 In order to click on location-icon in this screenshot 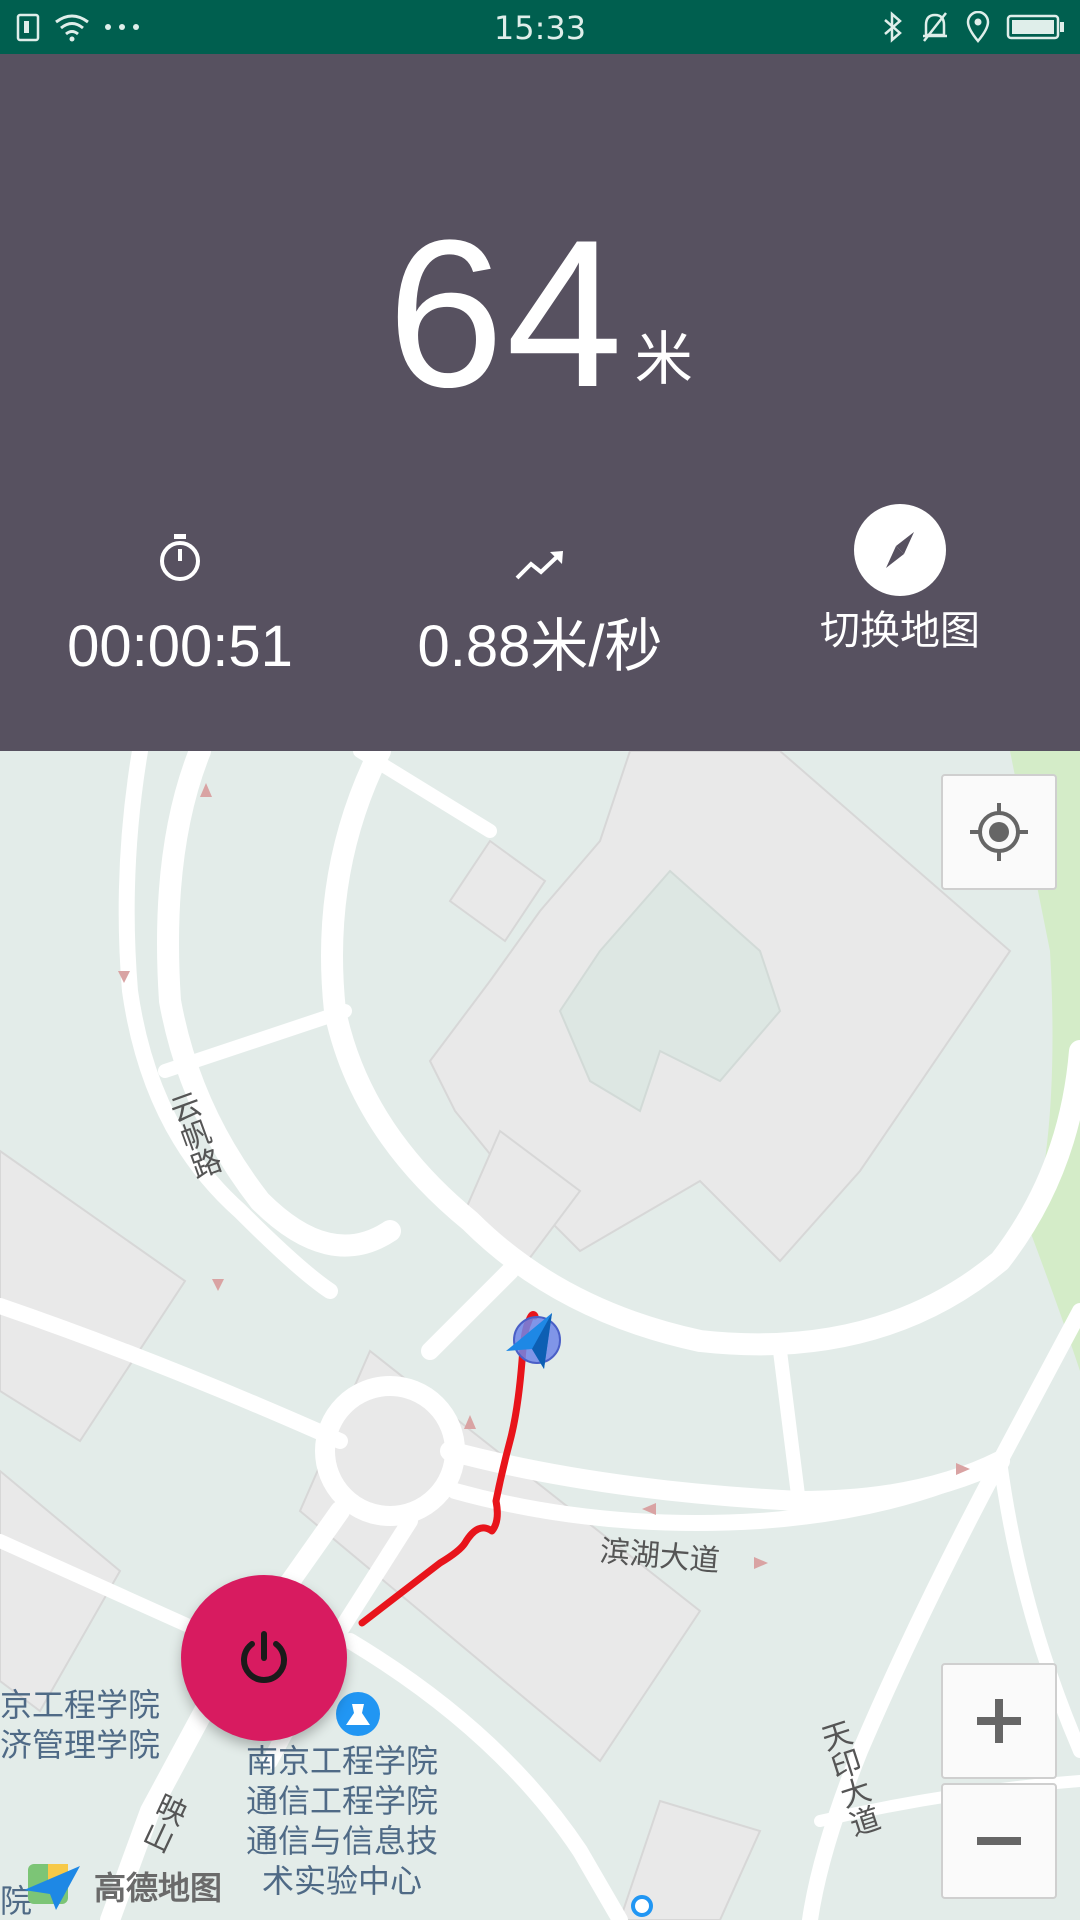, I will do `click(978, 27)`.